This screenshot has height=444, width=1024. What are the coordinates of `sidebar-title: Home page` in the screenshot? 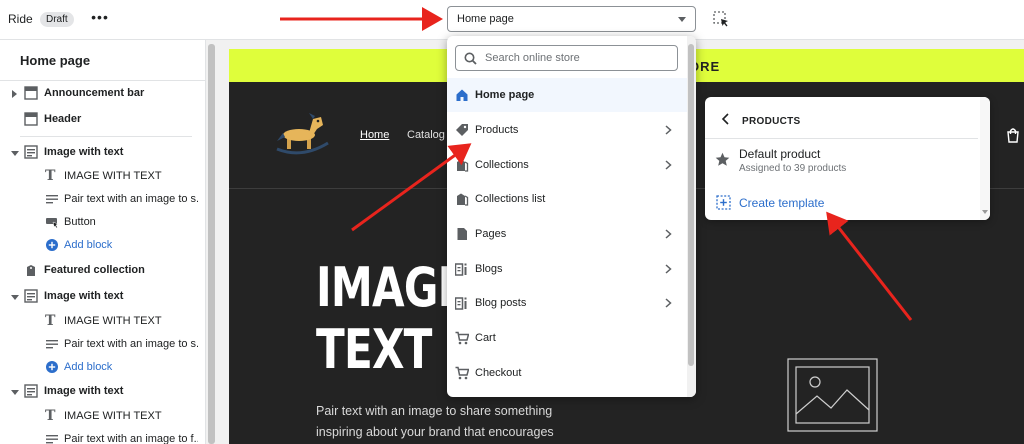 It's located at (55, 60).